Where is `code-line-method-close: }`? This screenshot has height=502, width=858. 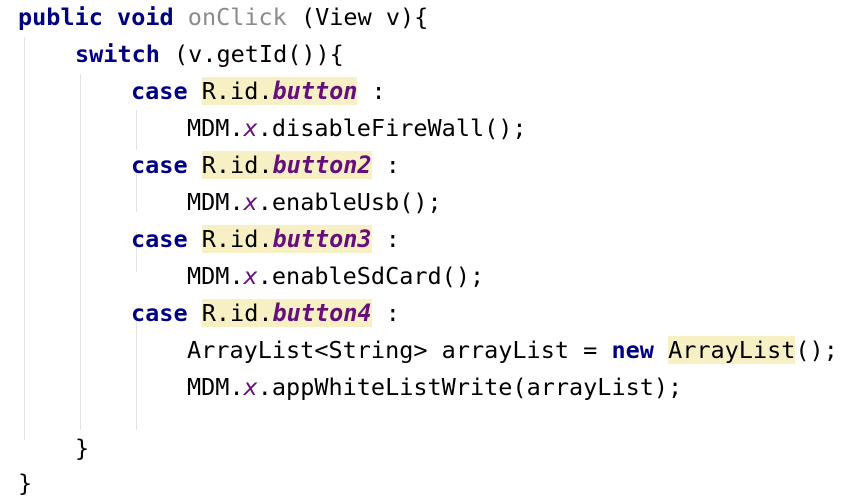 code-line-method-close: } is located at coordinates (25, 483).